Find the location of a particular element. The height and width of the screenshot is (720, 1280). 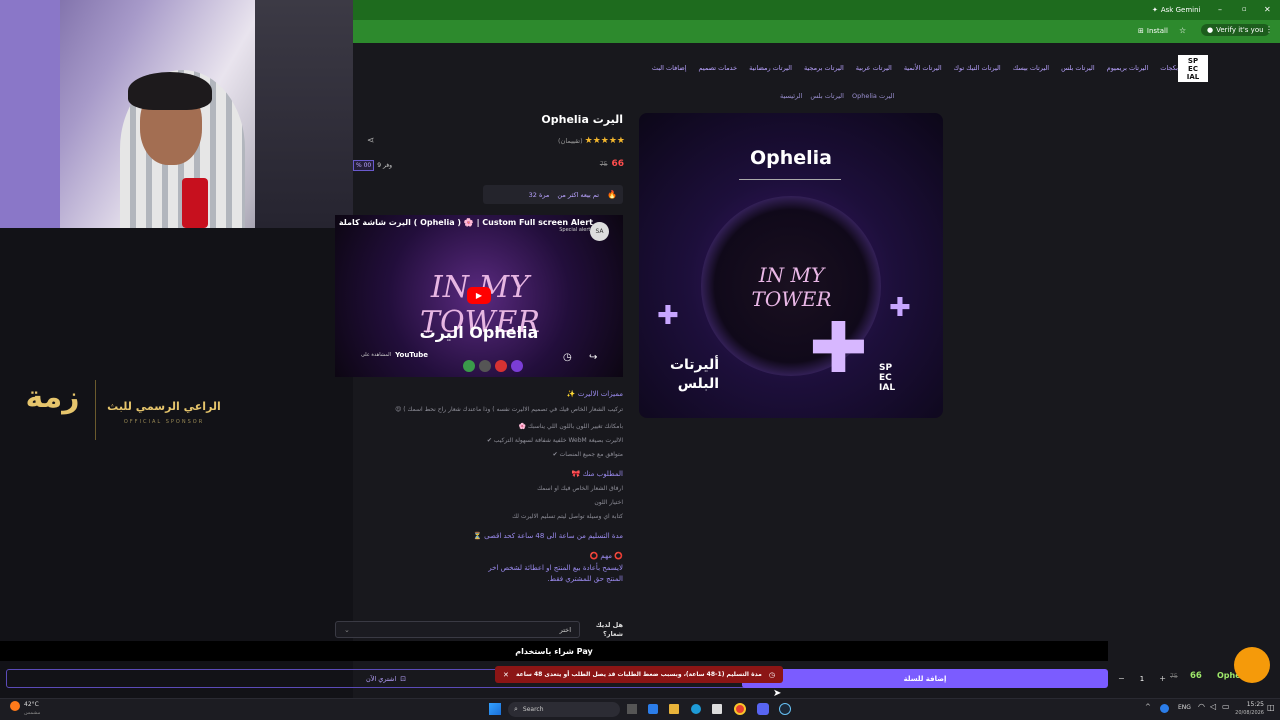

logo-select-value: اختر is located at coordinates (565, 629).